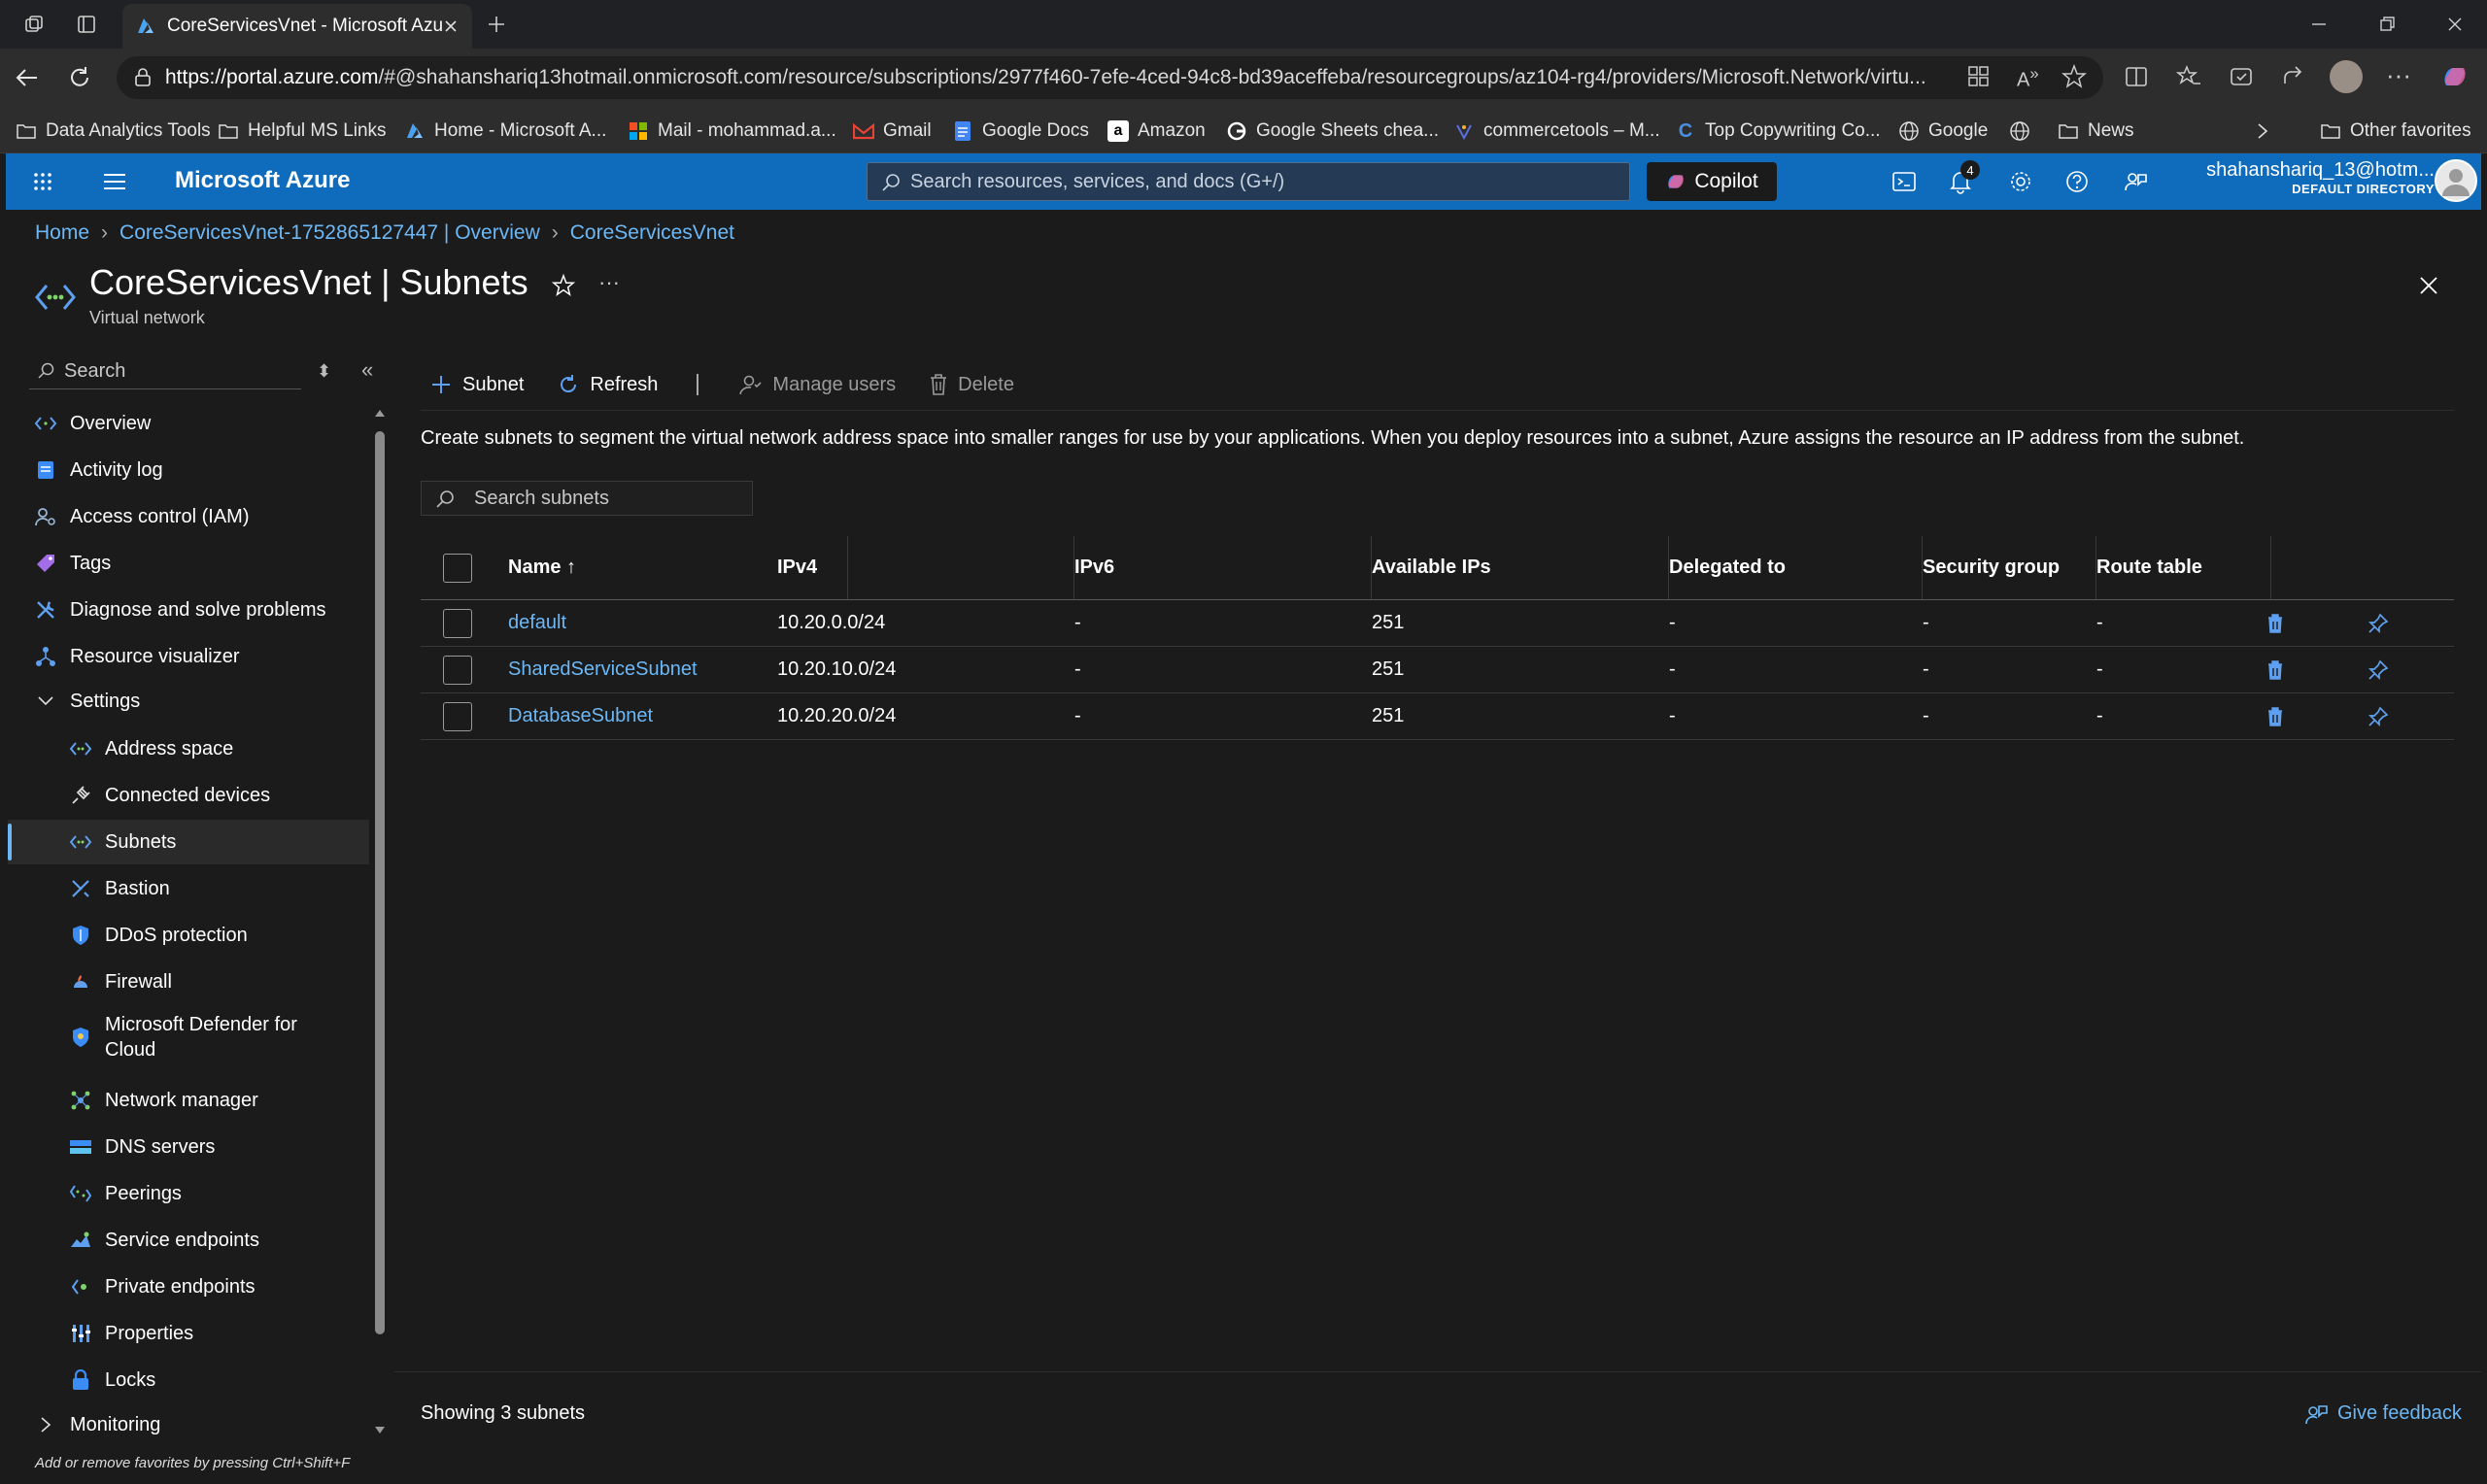  I want to click on sidebar-item-private-endpoints: Private endpoints, so click(188, 1287).